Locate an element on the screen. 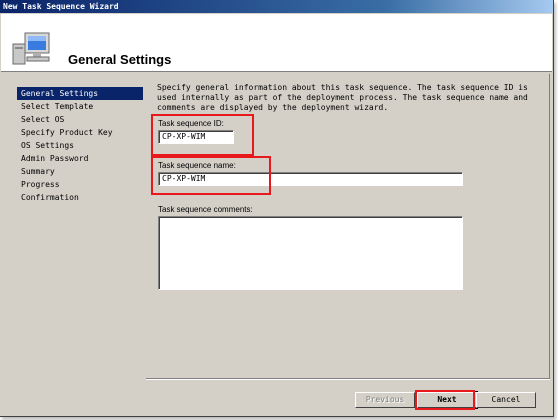 This screenshot has width=558, height=420. task-sequence-name-input: CP-XP-WIM is located at coordinates (310, 179).